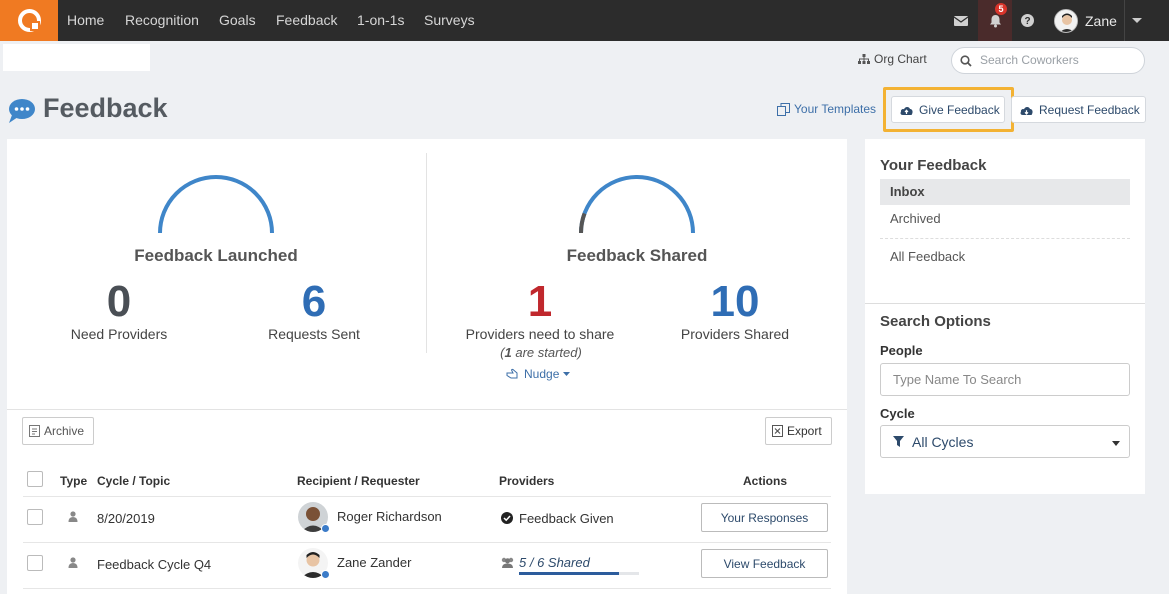 This screenshot has height=594, width=1169. I want to click on need-providers-count: 0, so click(119, 301).